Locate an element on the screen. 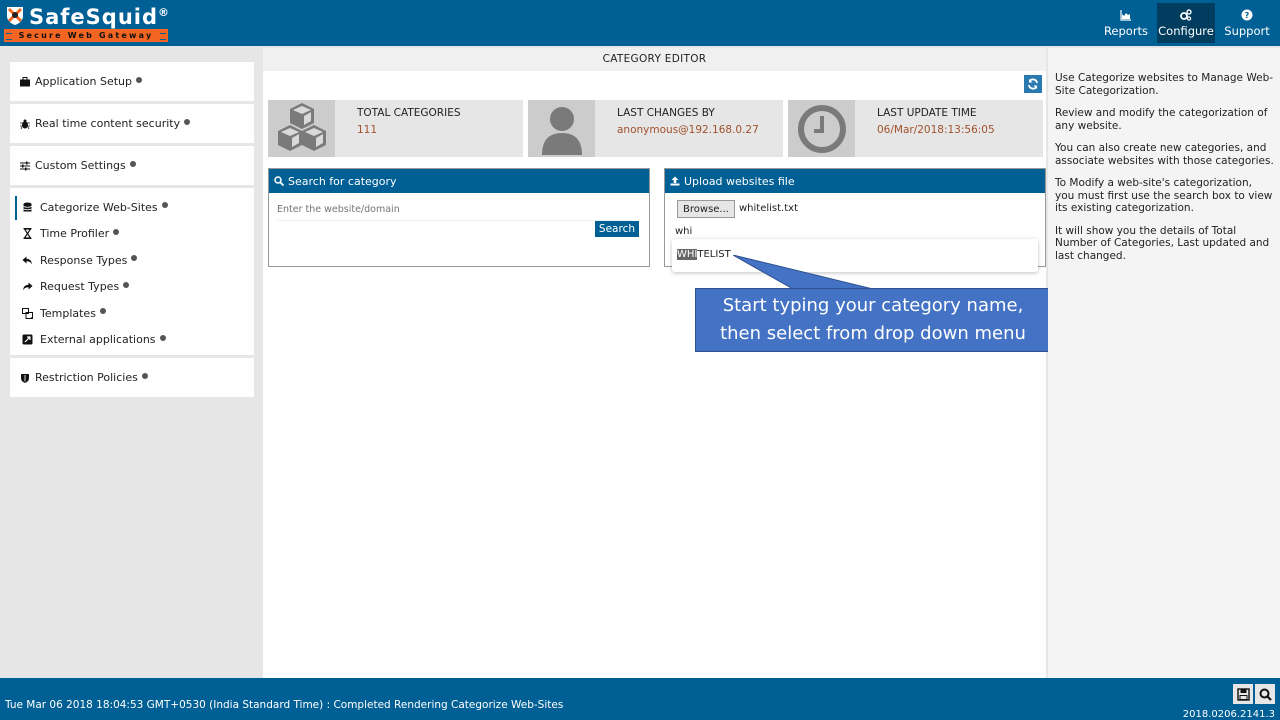 This screenshot has width=1280, height=720. sidebar-group-application-setup: Application Setup is located at coordinates (132, 81).